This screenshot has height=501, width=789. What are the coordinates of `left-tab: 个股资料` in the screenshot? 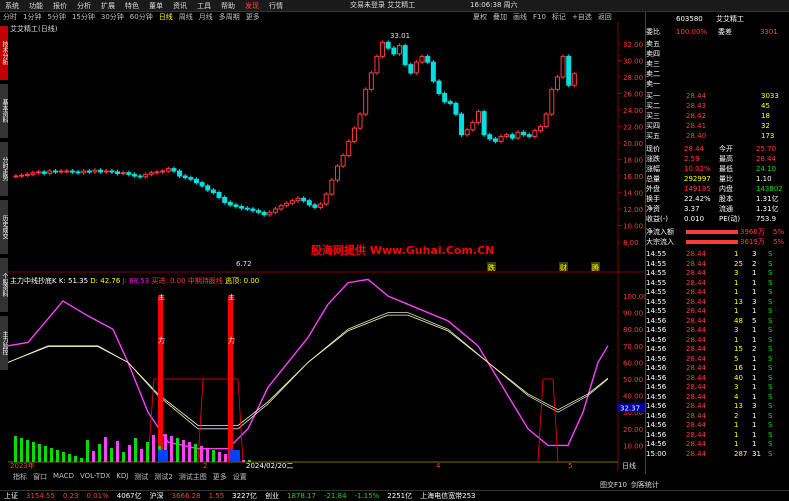 It's located at (4, 285).